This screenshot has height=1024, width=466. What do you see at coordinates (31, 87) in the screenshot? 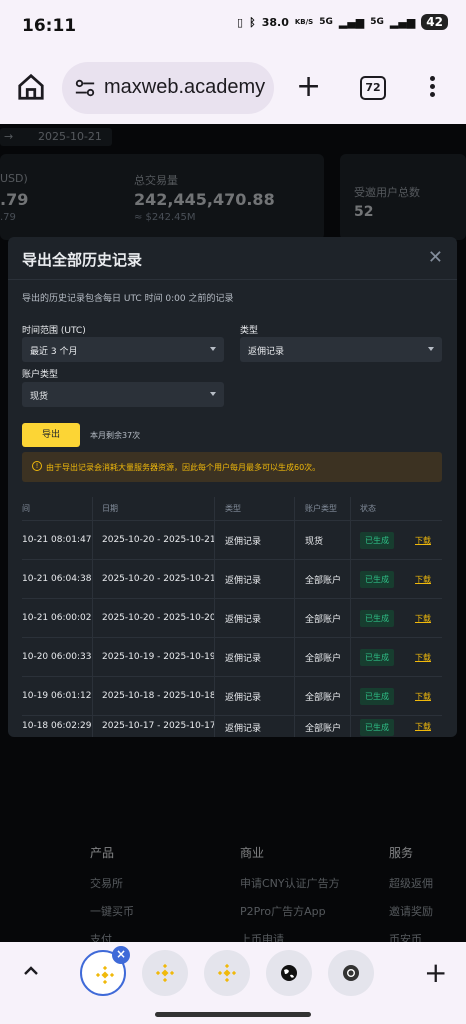
I see `home-icon` at bounding box center [31, 87].